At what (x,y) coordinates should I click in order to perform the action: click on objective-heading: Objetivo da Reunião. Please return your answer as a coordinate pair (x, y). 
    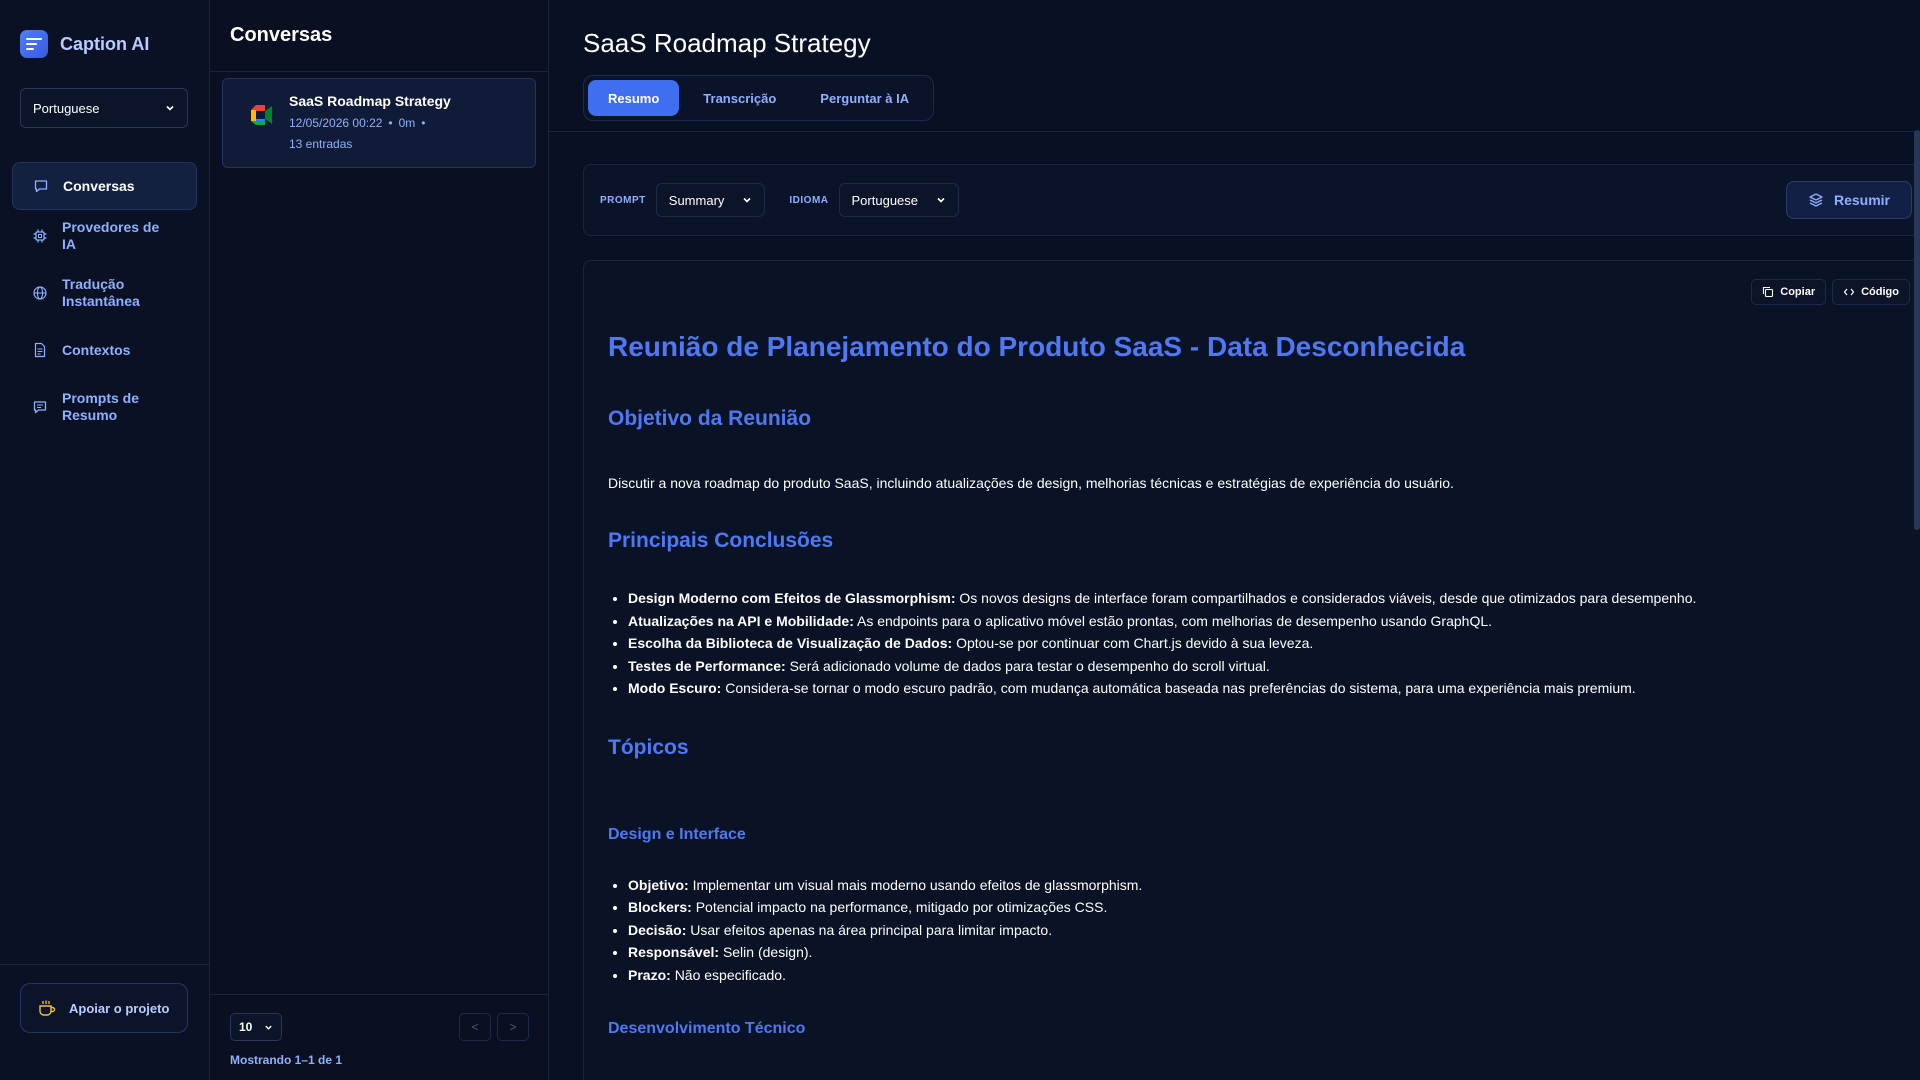
    Looking at the image, I should click on (710, 418).